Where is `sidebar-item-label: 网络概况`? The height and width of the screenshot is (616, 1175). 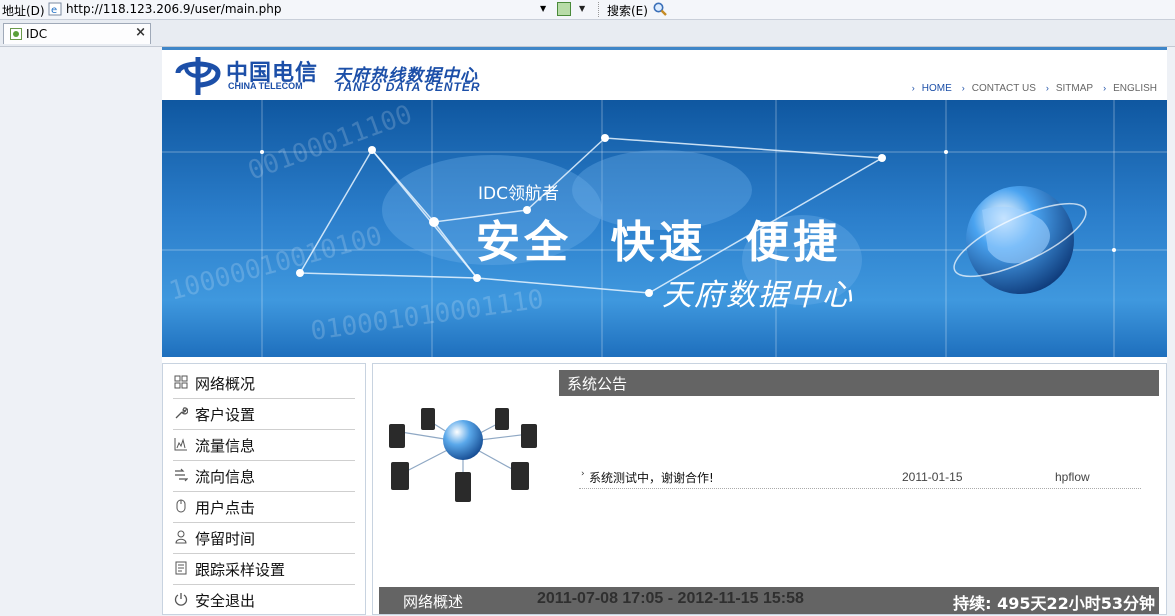
sidebar-item-label: 网络概况 is located at coordinates (225, 384).